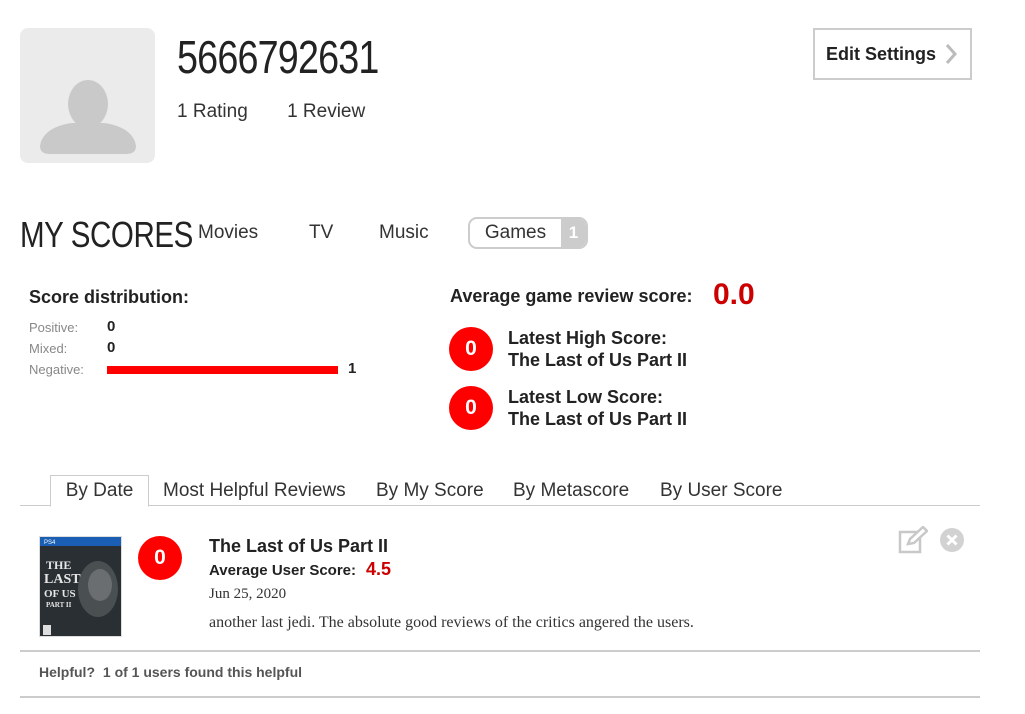  Describe the element at coordinates (222, 370) in the screenshot. I see `negative-bar` at that location.